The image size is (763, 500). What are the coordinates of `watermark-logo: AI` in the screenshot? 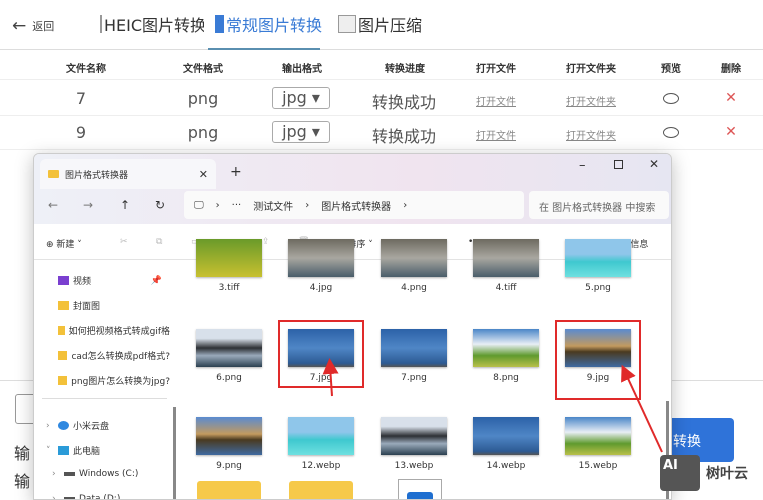 It's located at (680, 473).